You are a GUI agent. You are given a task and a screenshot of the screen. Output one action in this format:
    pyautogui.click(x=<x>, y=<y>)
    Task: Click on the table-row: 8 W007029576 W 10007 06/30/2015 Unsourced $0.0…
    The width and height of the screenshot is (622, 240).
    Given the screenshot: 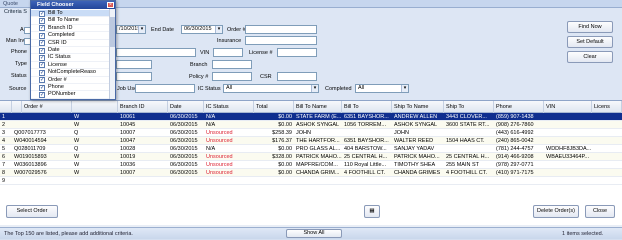 What is the action you would take?
    pyautogui.click(x=311, y=173)
    